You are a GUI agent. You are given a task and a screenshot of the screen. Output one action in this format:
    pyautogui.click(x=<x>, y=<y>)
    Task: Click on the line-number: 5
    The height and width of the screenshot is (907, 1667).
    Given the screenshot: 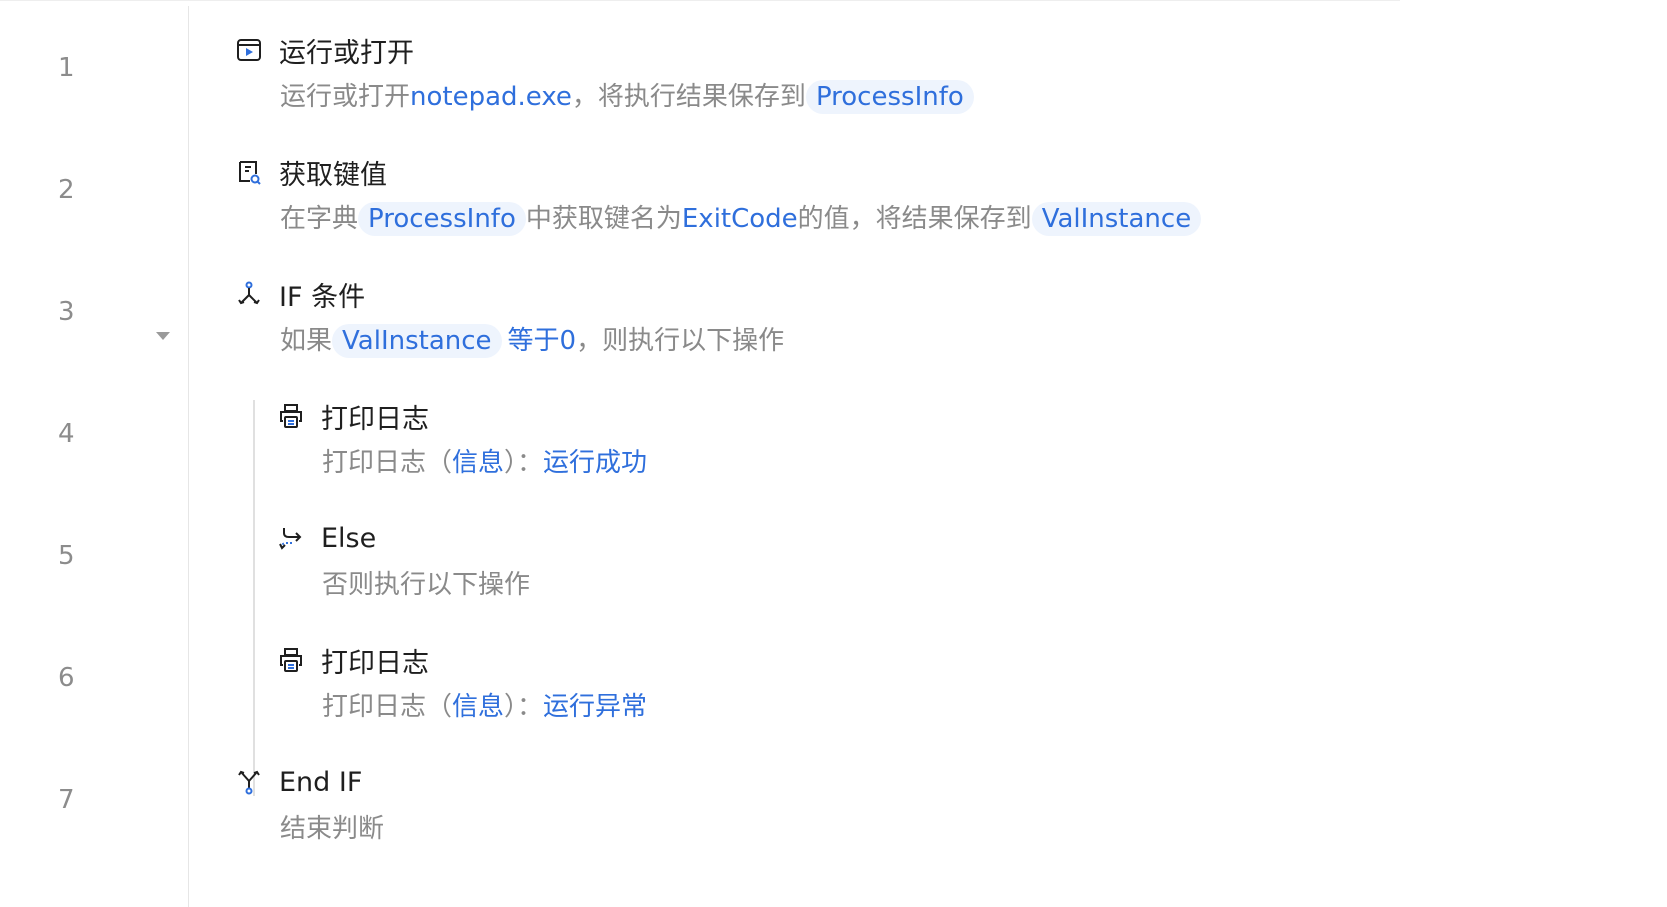 What is the action you would take?
    pyautogui.click(x=66, y=556)
    